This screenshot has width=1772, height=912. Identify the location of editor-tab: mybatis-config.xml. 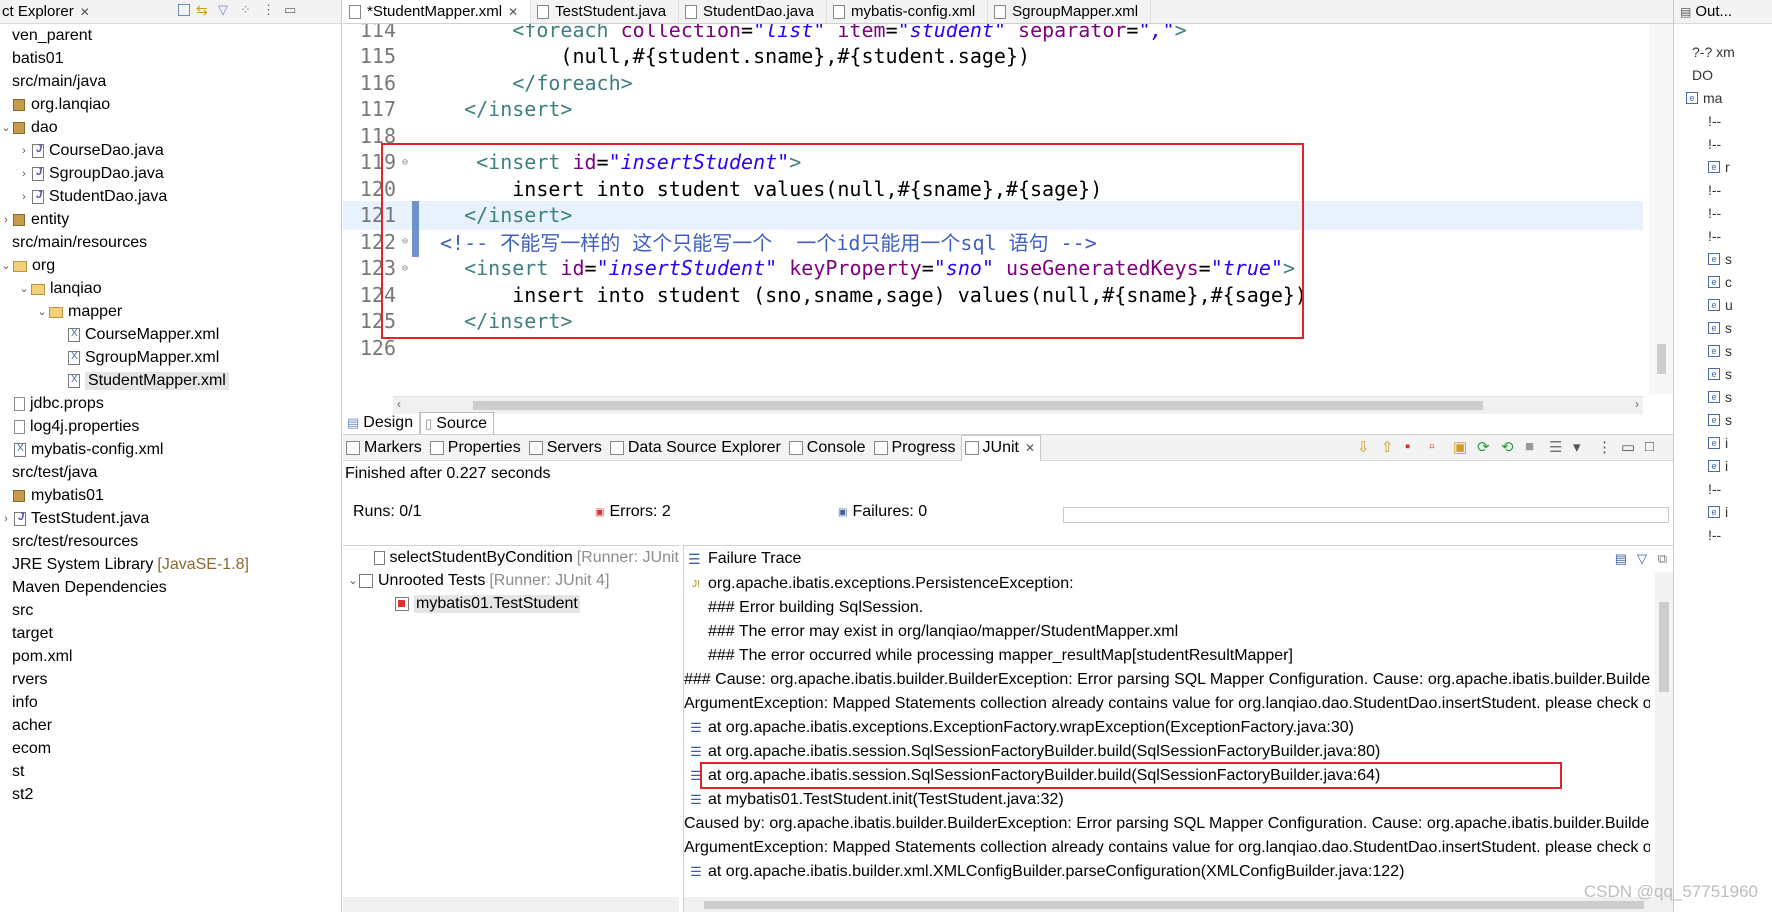
(908, 11).